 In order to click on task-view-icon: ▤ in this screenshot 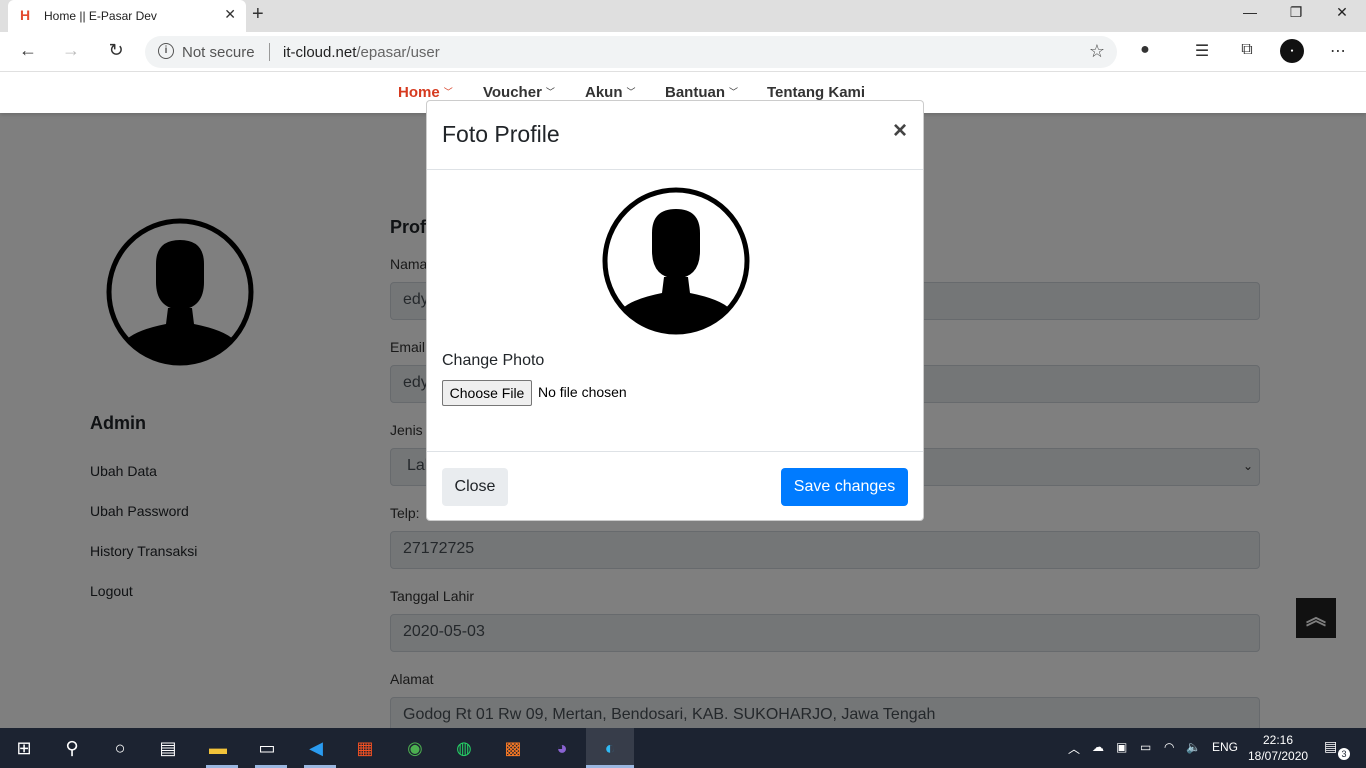, I will do `click(168, 748)`.